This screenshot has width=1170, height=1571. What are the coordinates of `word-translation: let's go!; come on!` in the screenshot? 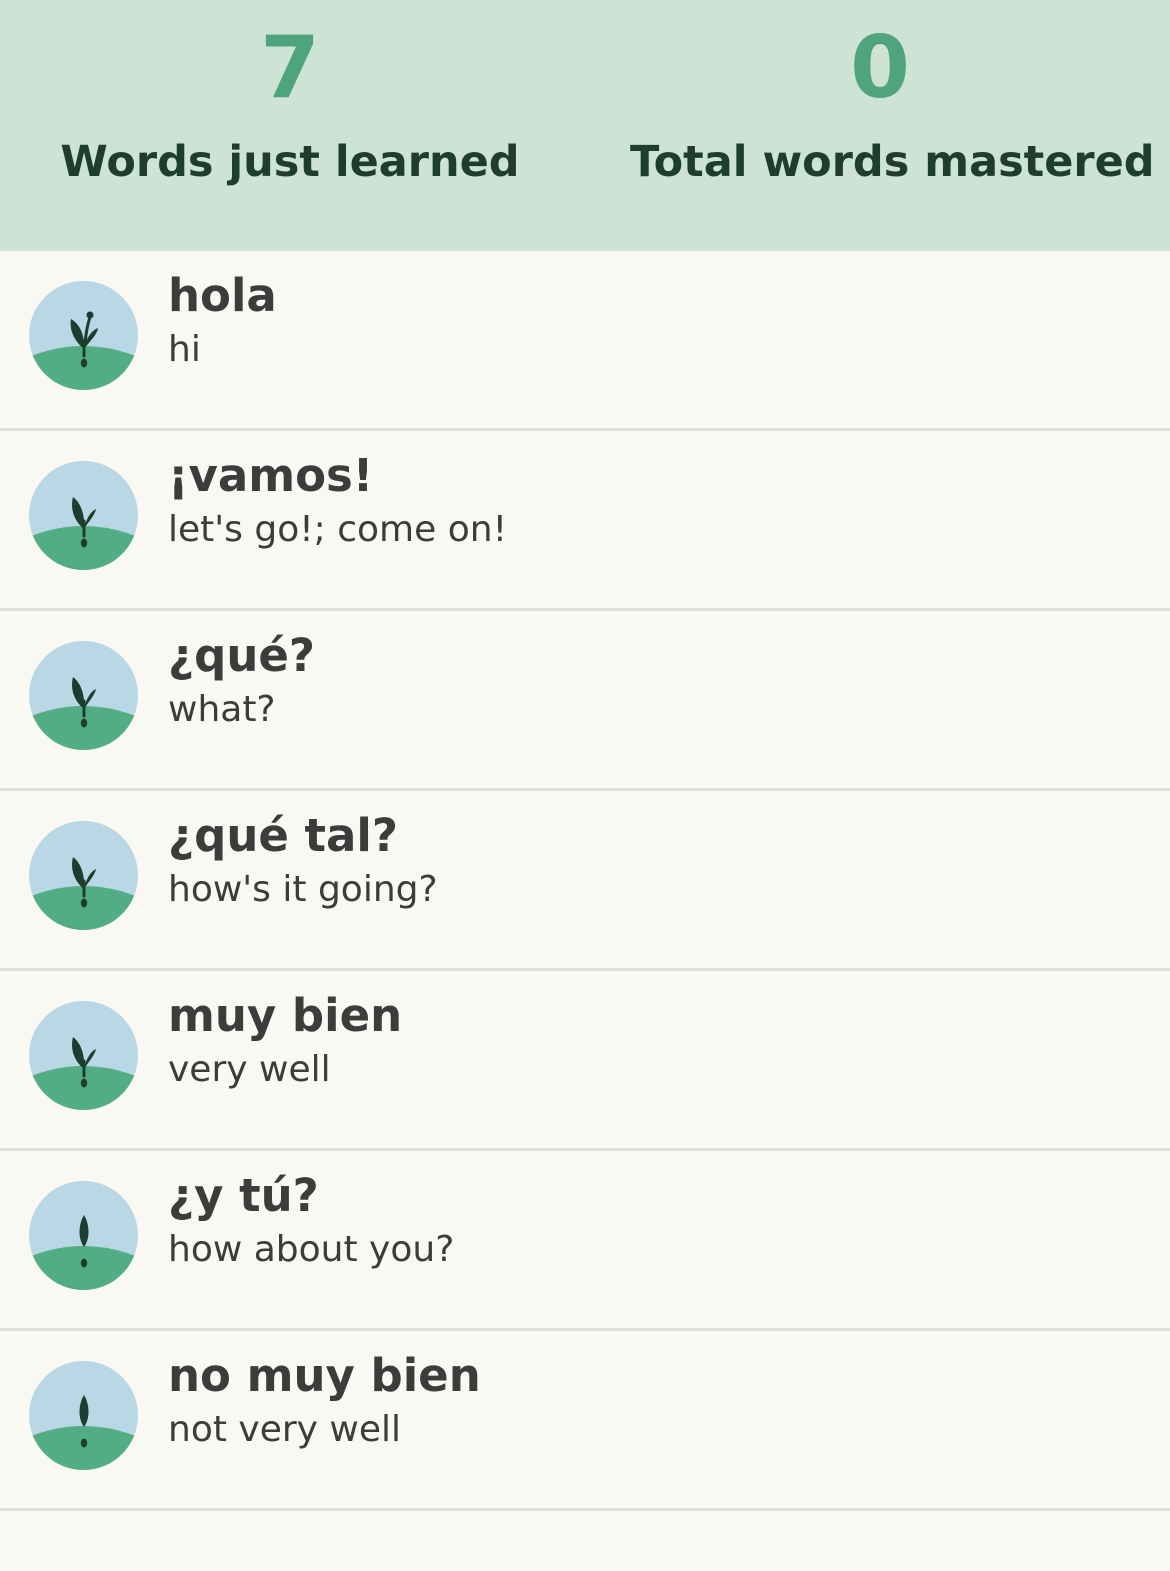 It's located at (337, 529).